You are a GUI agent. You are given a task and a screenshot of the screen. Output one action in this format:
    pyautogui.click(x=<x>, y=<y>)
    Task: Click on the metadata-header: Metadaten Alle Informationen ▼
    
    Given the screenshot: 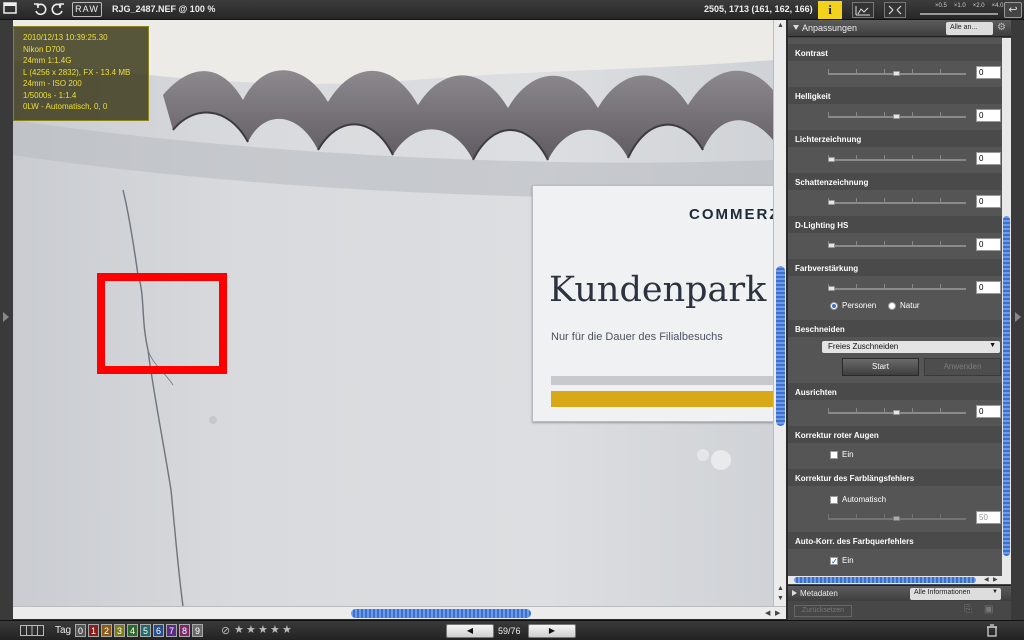 What is the action you would take?
    pyautogui.click(x=899, y=593)
    